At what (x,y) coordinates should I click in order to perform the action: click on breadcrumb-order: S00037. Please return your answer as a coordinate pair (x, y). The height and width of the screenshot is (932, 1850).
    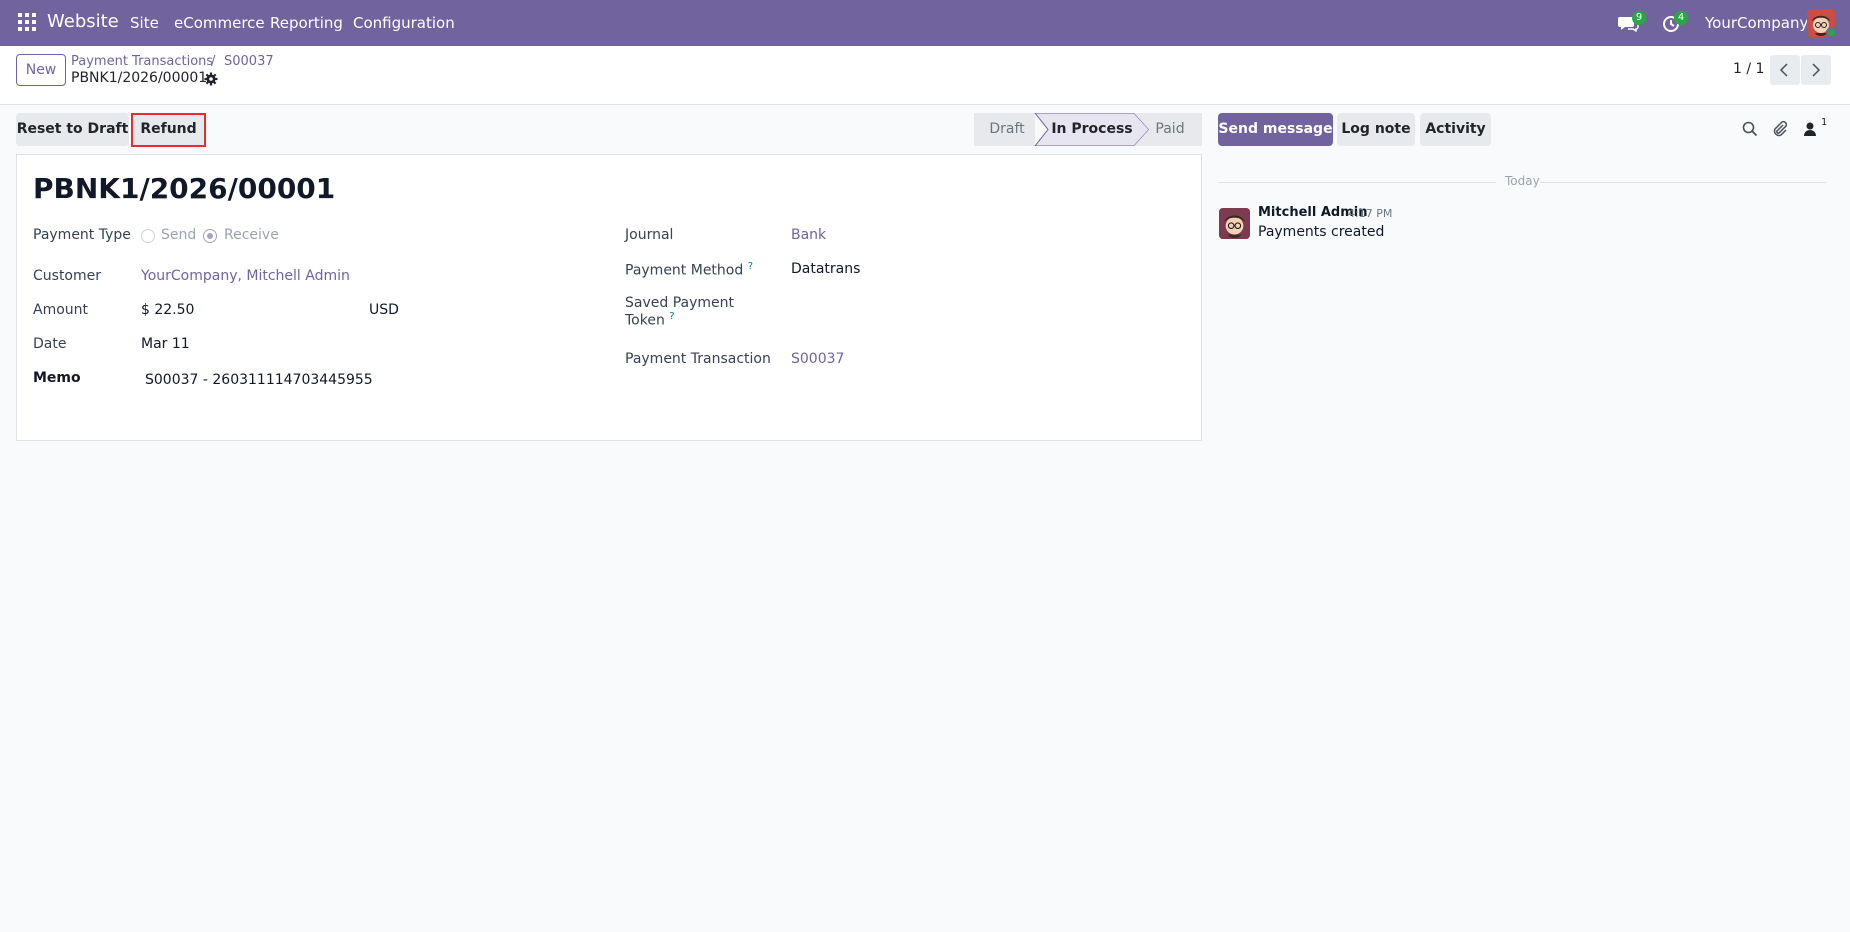
    Looking at the image, I should click on (249, 61).